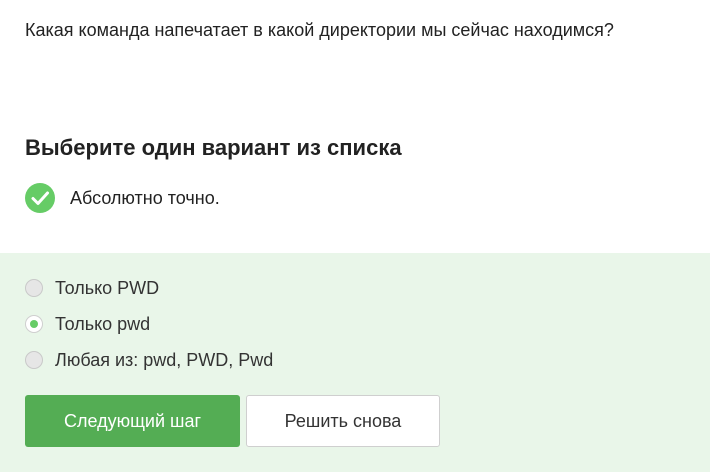 This screenshot has height=472, width=710. I want to click on feedback-text: Абсолютно точно., so click(145, 197).